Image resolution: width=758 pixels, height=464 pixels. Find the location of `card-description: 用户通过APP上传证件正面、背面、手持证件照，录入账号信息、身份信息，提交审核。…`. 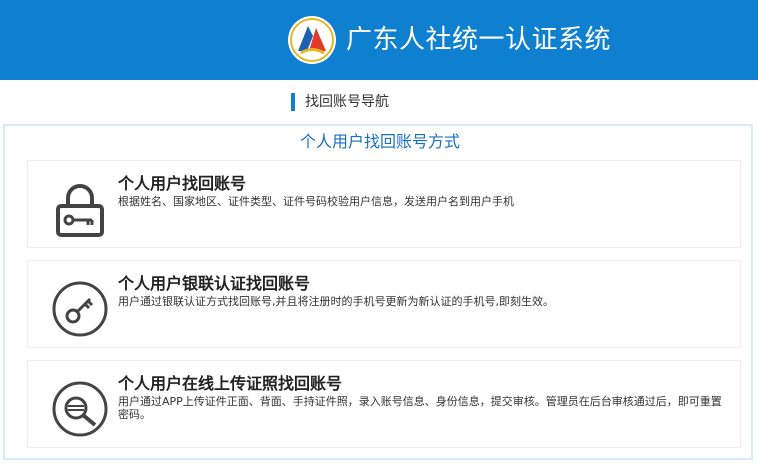

card-description: 用户通过APP上传证件正面、背面、手持证件照，录入账号信息、身份信息，提交审核。… is located at coordinates (420, 408).